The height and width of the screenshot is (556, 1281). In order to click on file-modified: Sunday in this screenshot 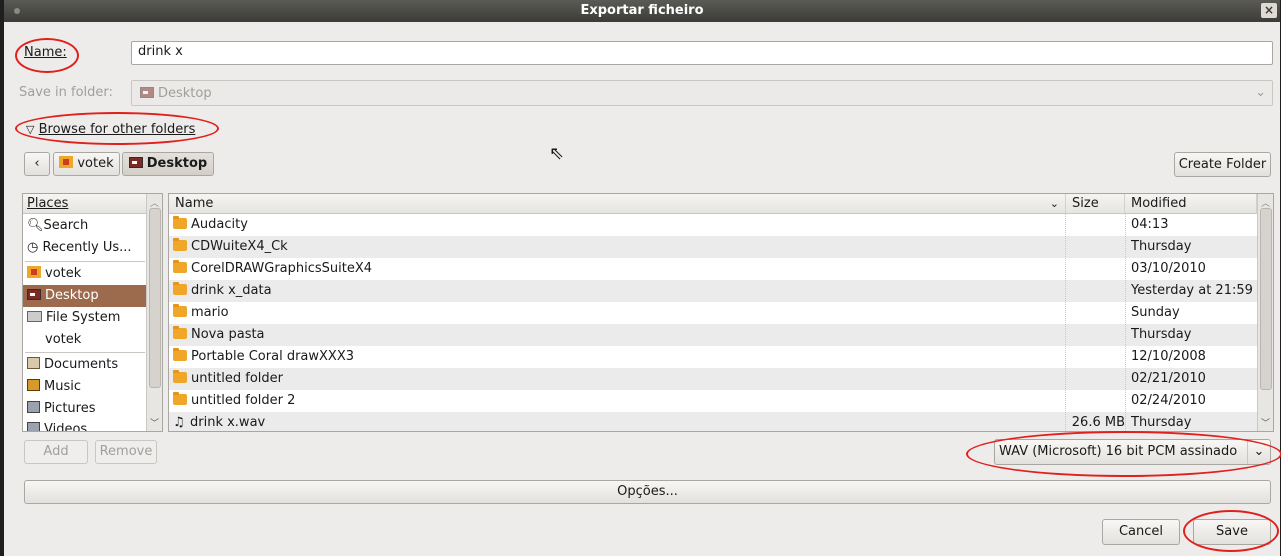, I will do `click(1155, 312)`.